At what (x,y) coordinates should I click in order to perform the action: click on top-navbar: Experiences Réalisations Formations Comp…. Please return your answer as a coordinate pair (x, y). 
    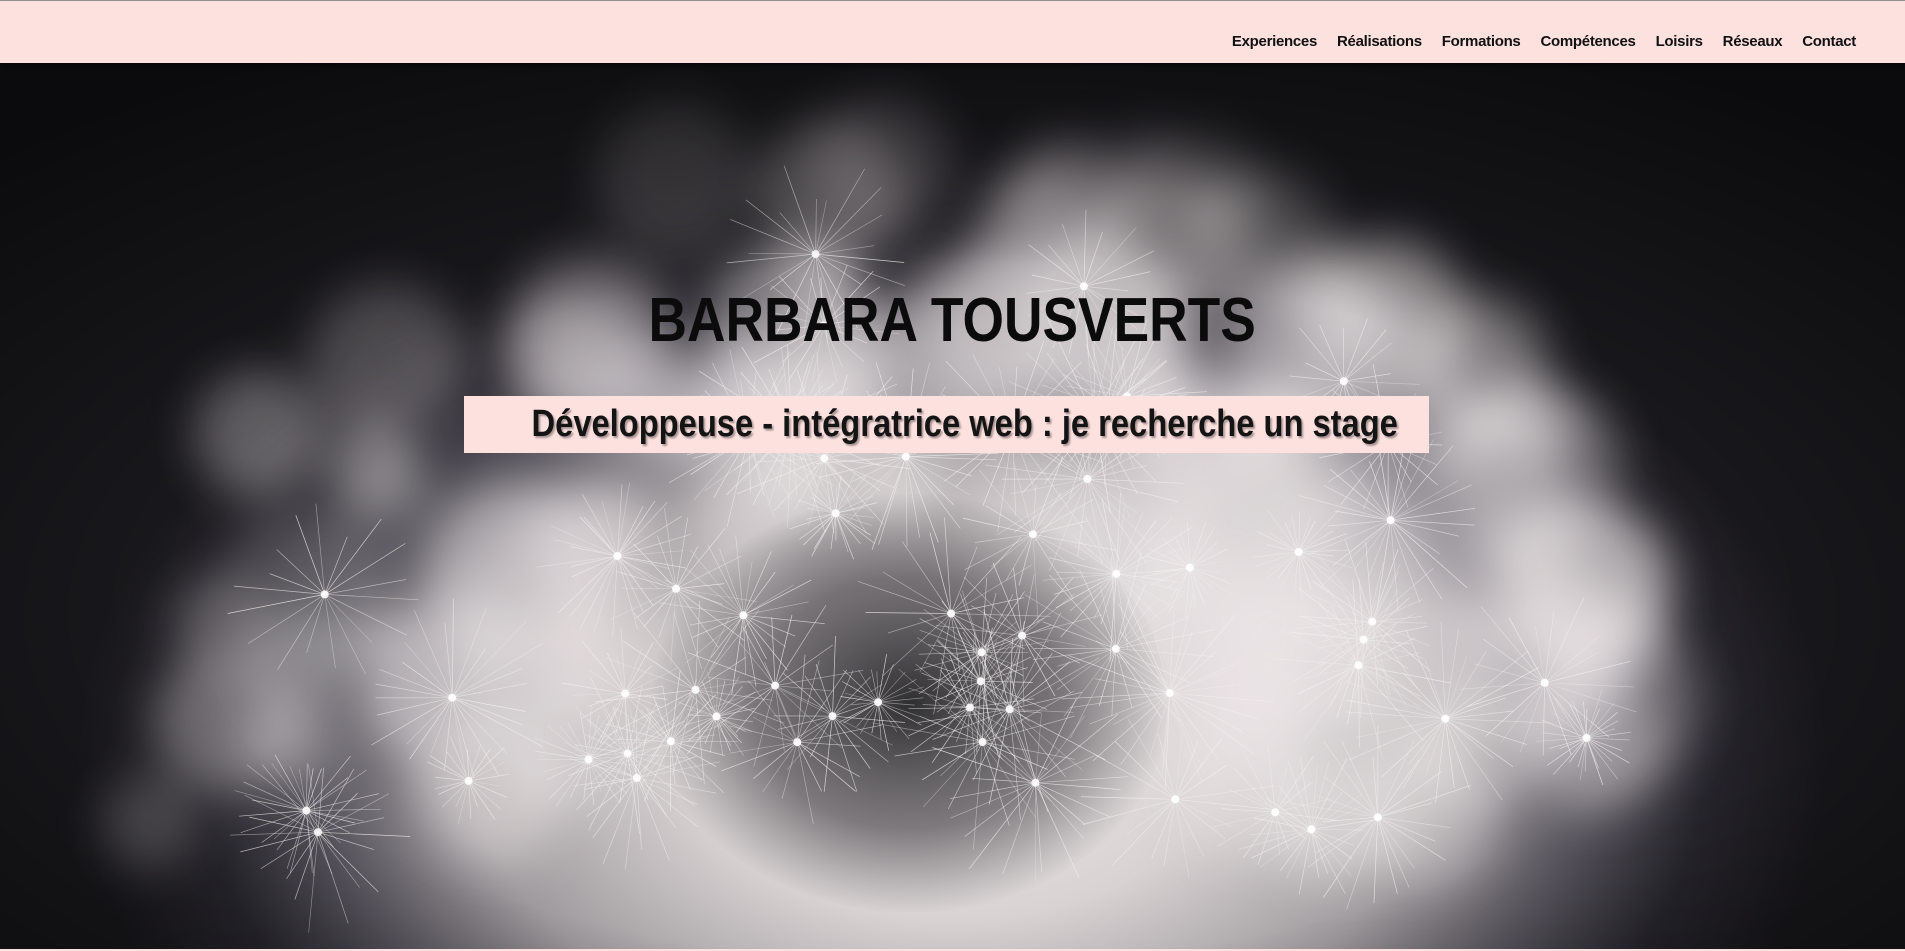
    Looking at the image, I should click on (952, 31).